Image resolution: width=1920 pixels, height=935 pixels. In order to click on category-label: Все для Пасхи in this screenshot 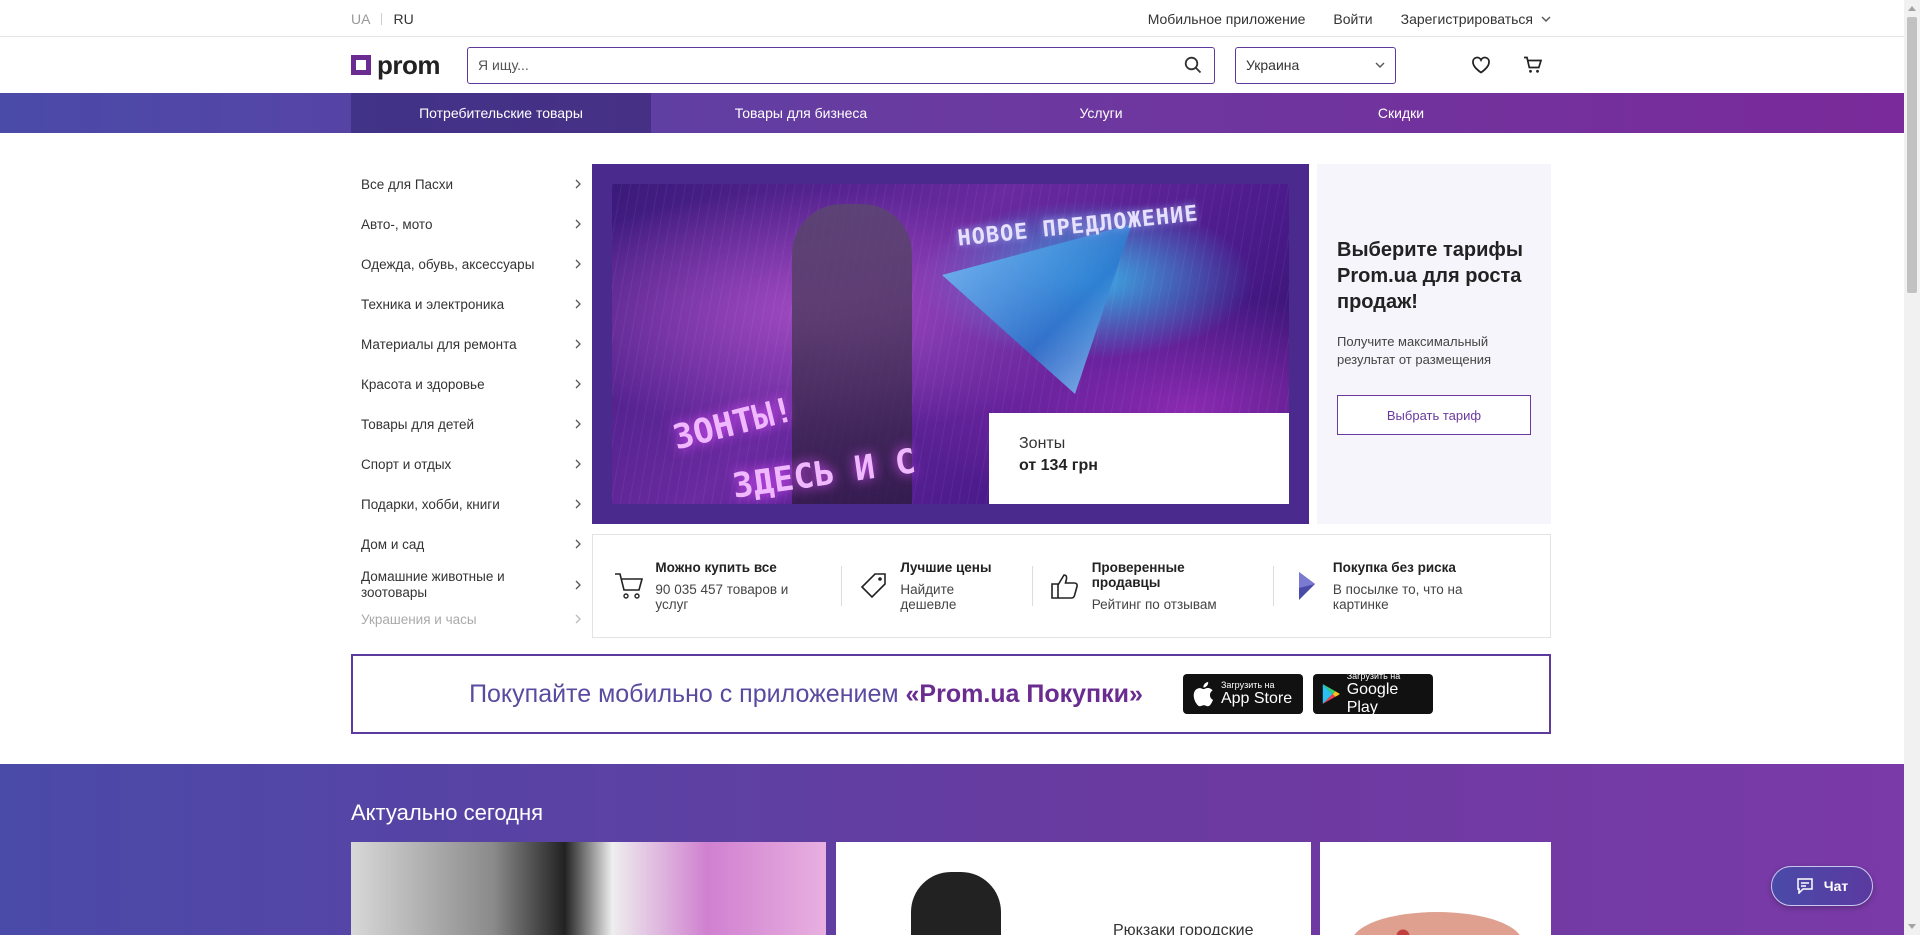, I will do `click(407, 184)`.